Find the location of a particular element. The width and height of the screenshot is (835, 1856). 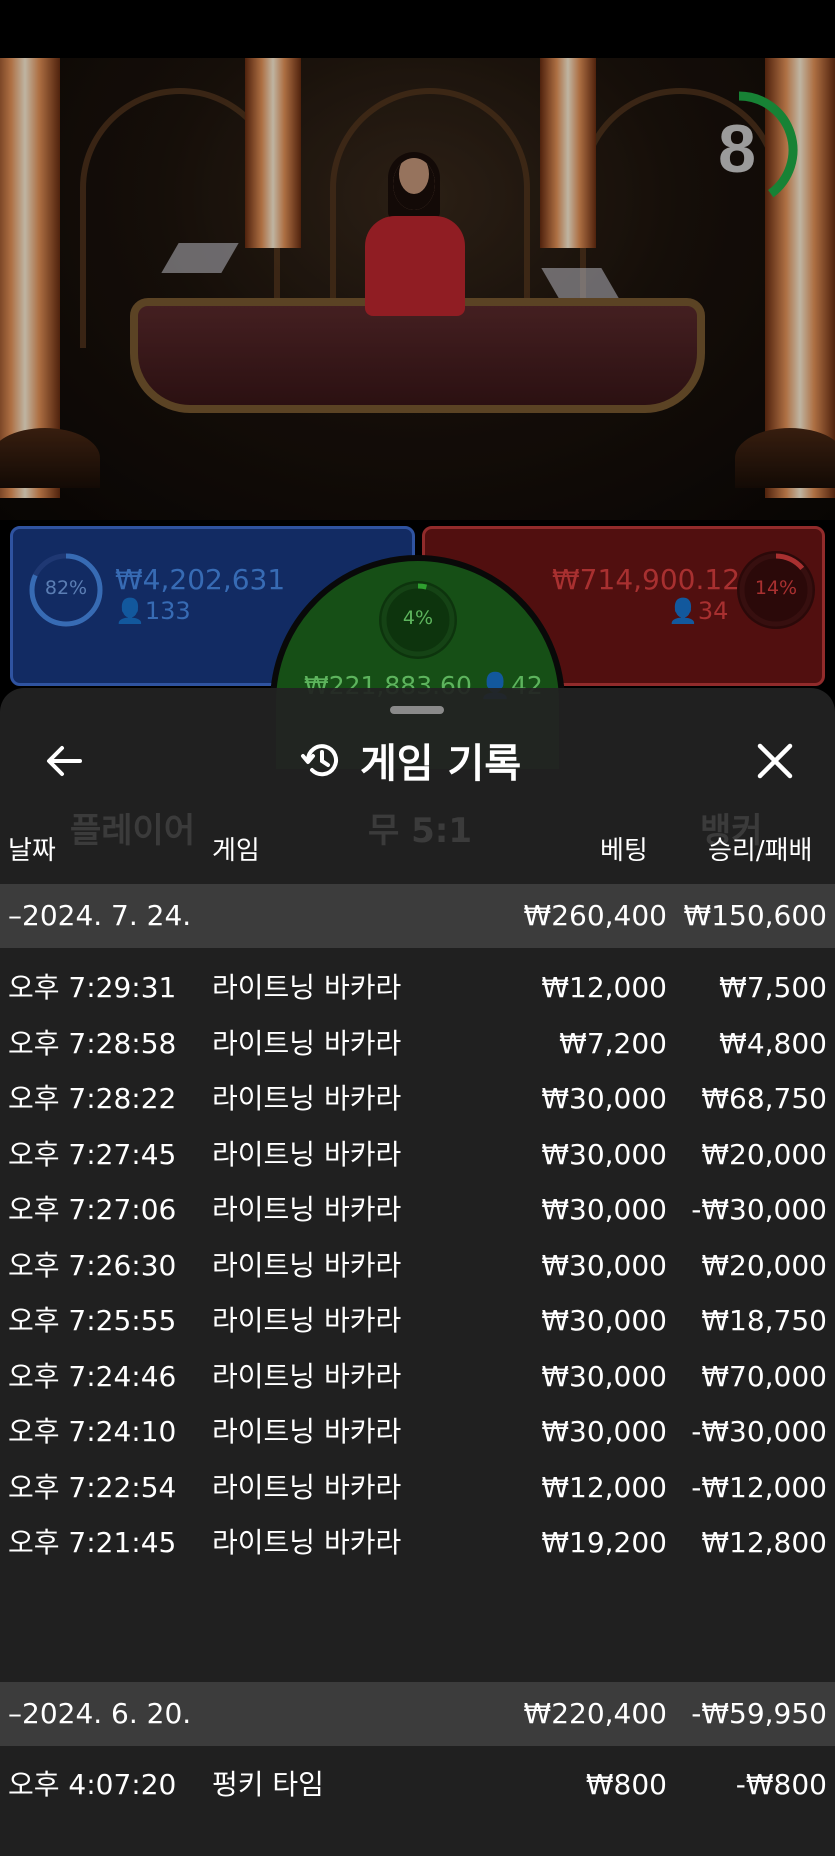

arrow-left-icon is located at coordinates (64, 761).